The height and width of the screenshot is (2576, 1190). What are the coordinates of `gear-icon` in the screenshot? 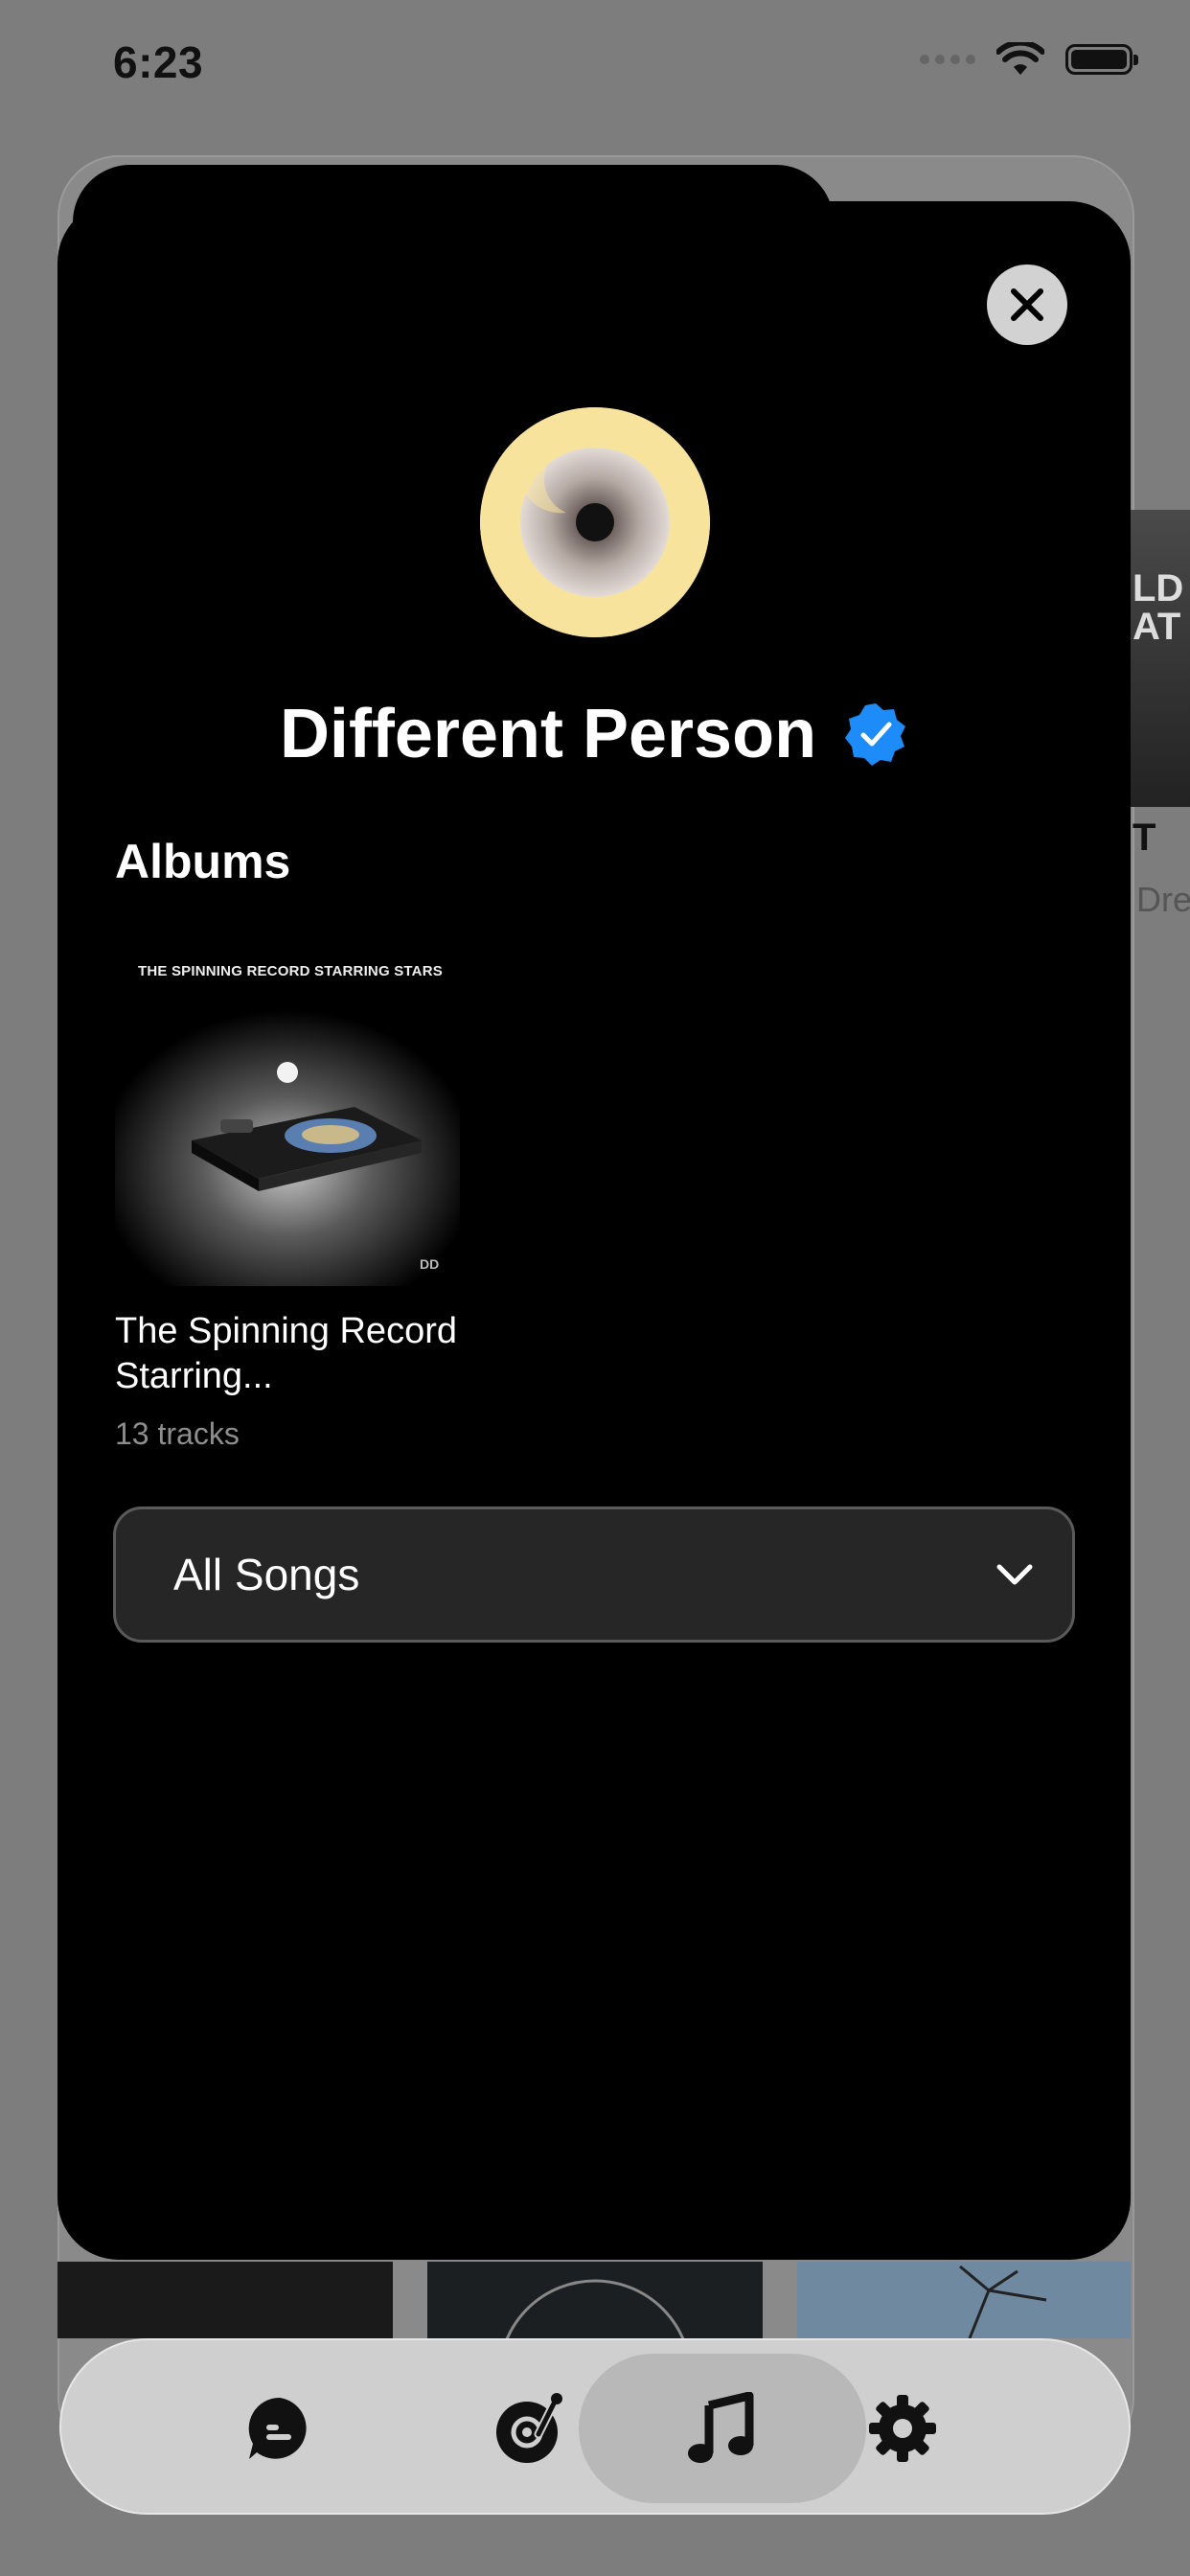 It's located at (903, 2428).